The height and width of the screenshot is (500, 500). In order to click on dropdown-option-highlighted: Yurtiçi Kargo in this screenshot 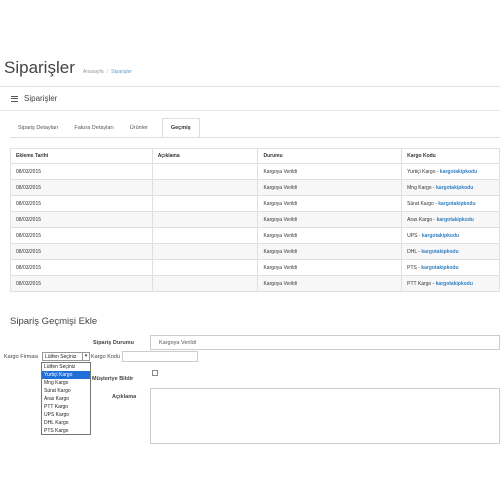, I will do `click(66, 375)`.